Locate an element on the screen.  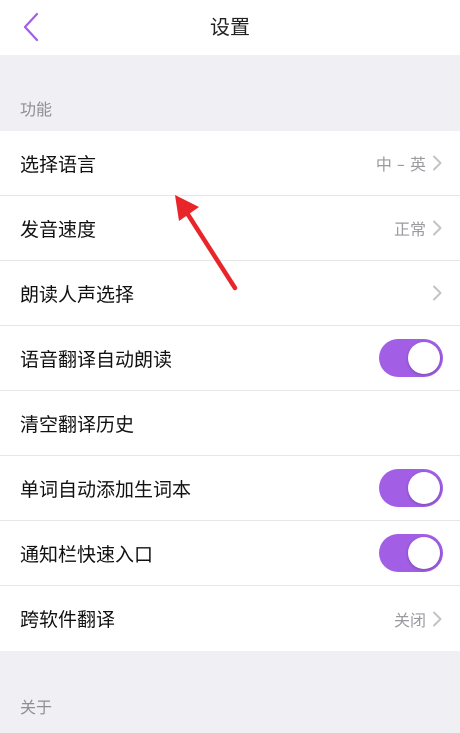
page-title: 设置 is located at coordinates (230, 27).